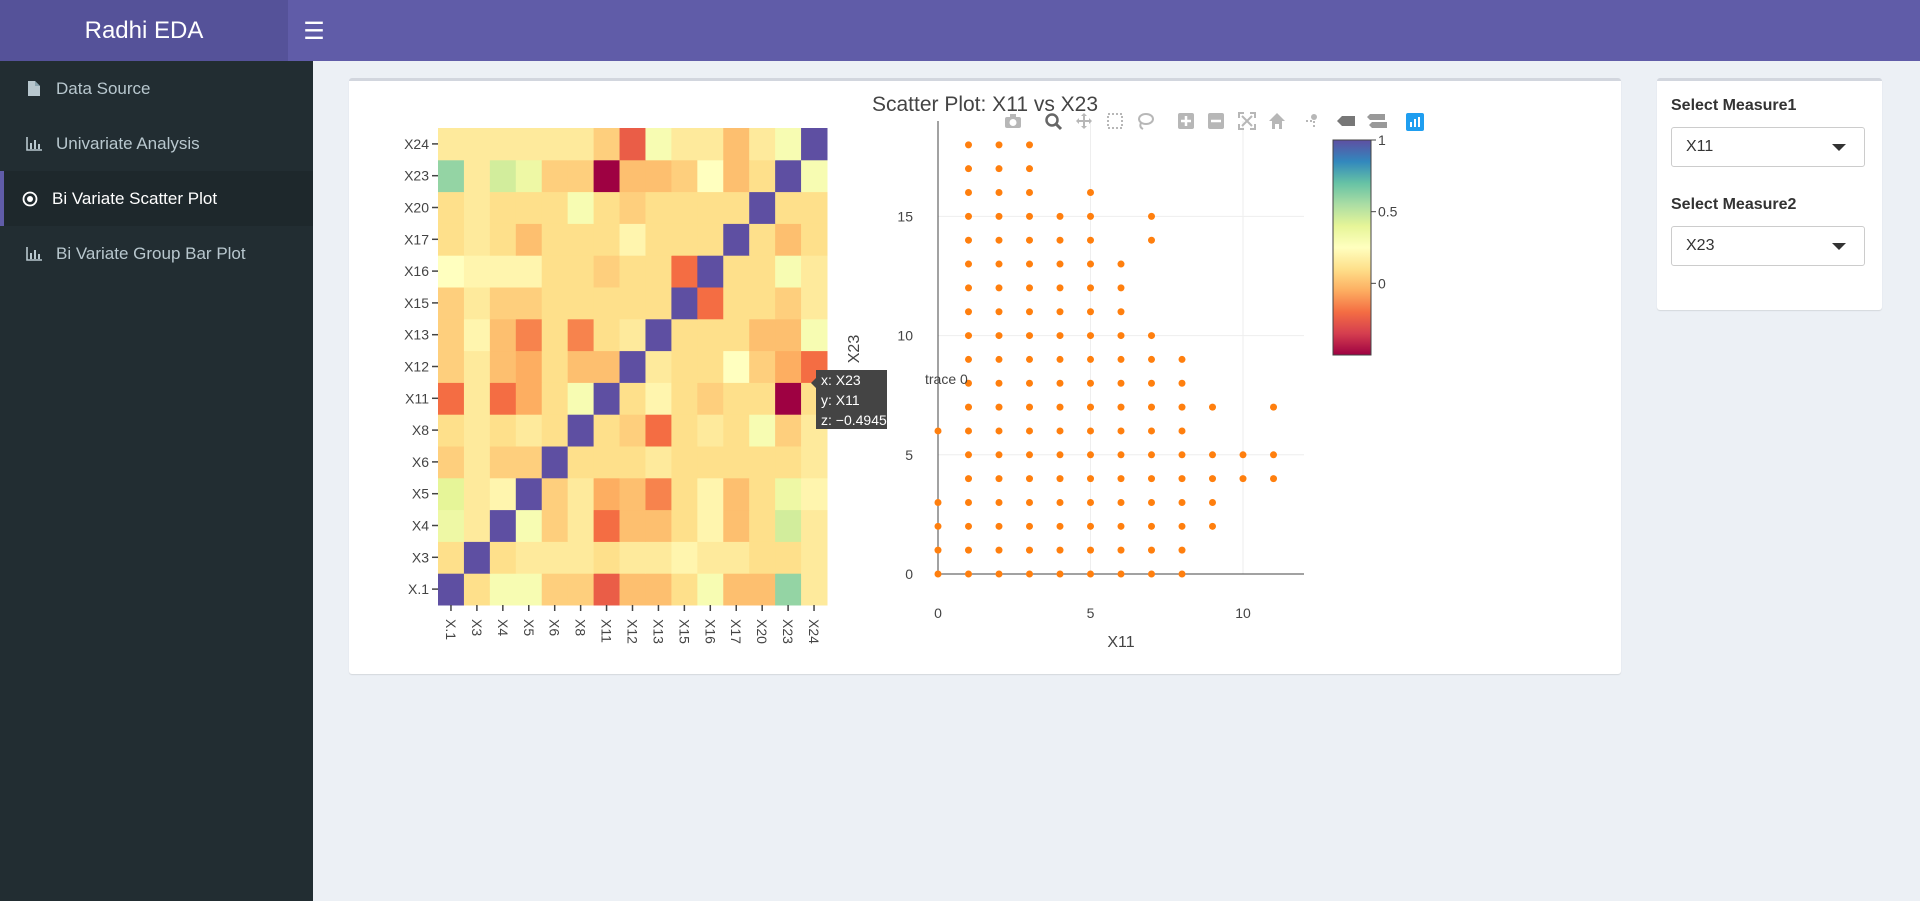 The image size is (1920, 901). What do you see at coordinates (1186, 121) in the screenshot?
I see `zoom-in-icon` at bounding box center [1186, 121].